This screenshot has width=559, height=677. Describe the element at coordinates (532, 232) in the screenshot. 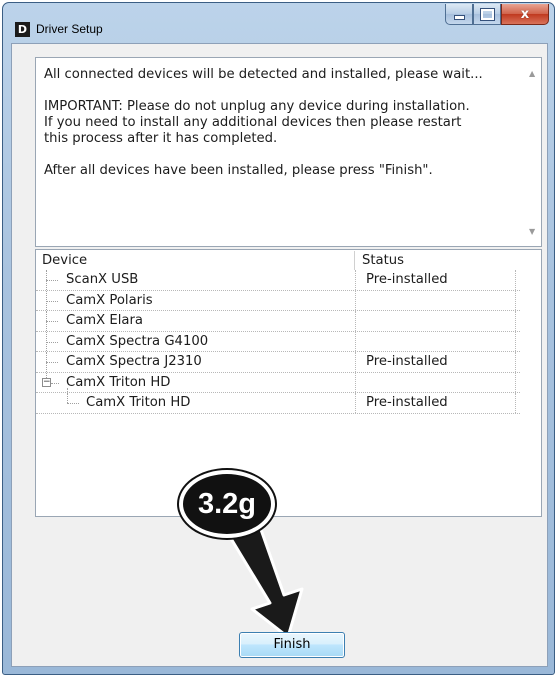

I see `scroll-down-arrow-icon: ▼` at that location.